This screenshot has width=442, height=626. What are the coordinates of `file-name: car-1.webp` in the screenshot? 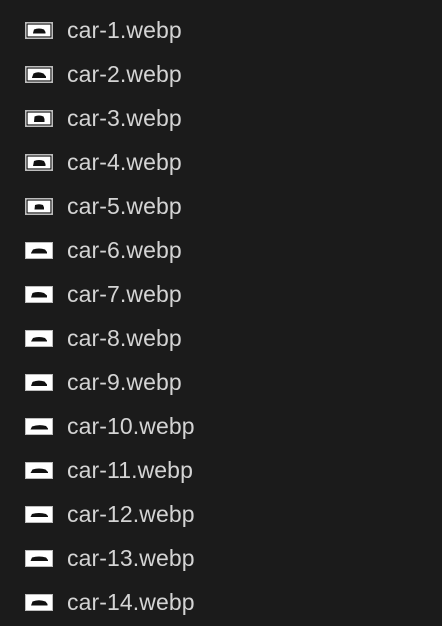 It's located at (124, 29).